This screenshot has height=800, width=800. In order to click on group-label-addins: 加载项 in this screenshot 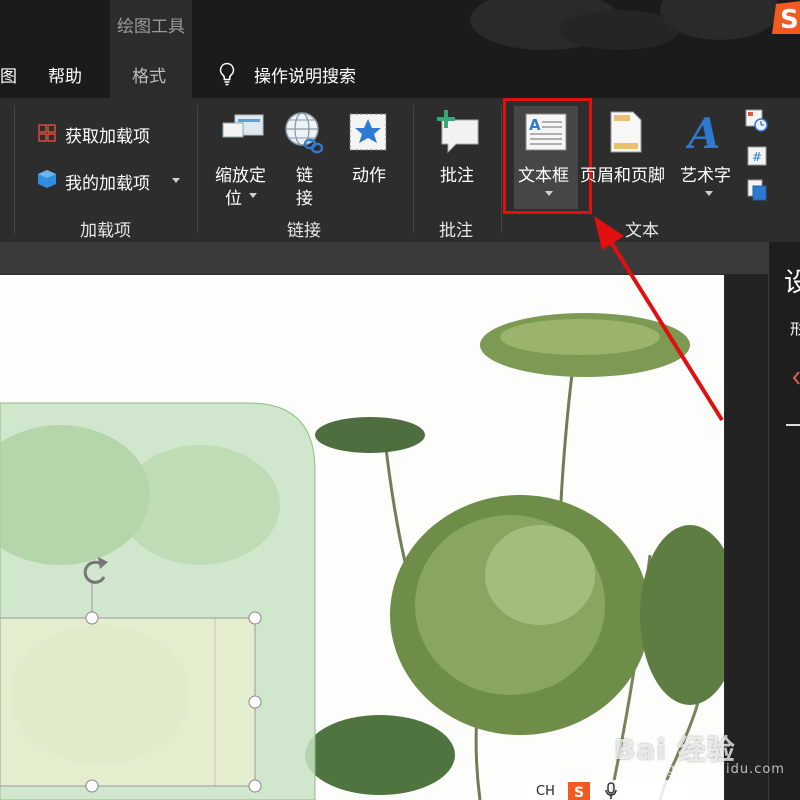, I will do `click(105, 231)`.